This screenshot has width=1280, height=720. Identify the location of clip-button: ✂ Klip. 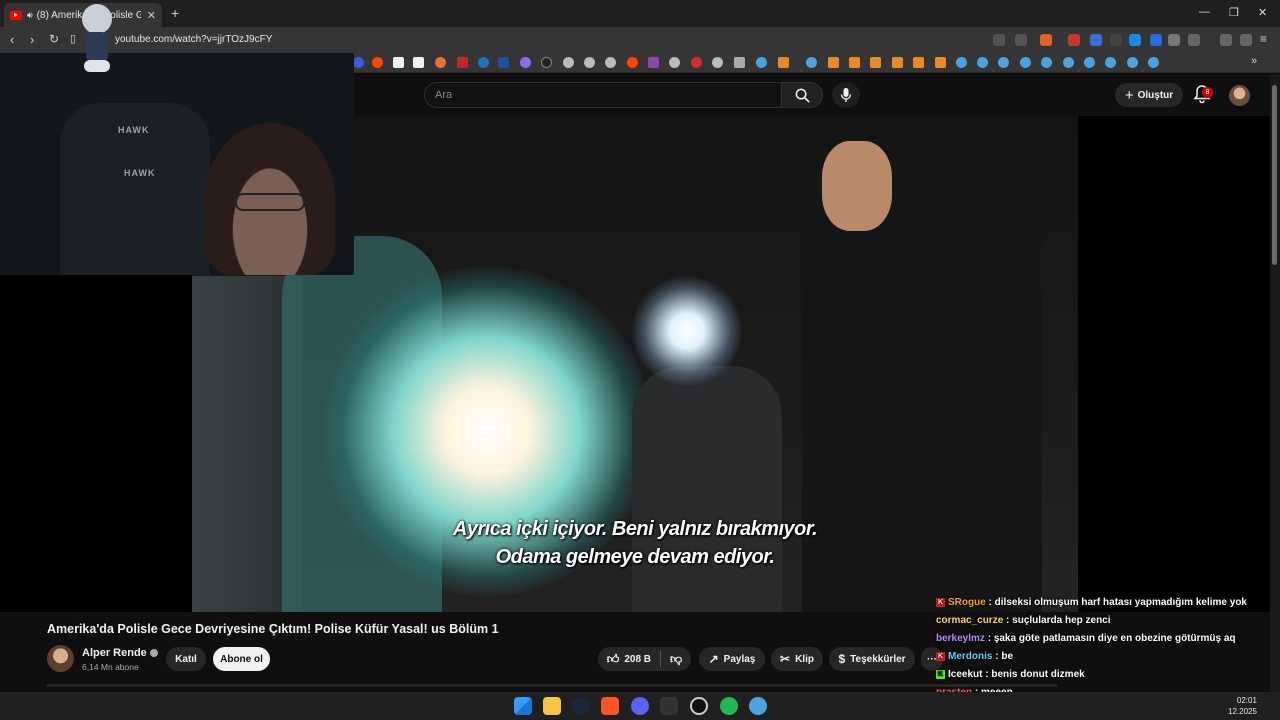
(797, 659).